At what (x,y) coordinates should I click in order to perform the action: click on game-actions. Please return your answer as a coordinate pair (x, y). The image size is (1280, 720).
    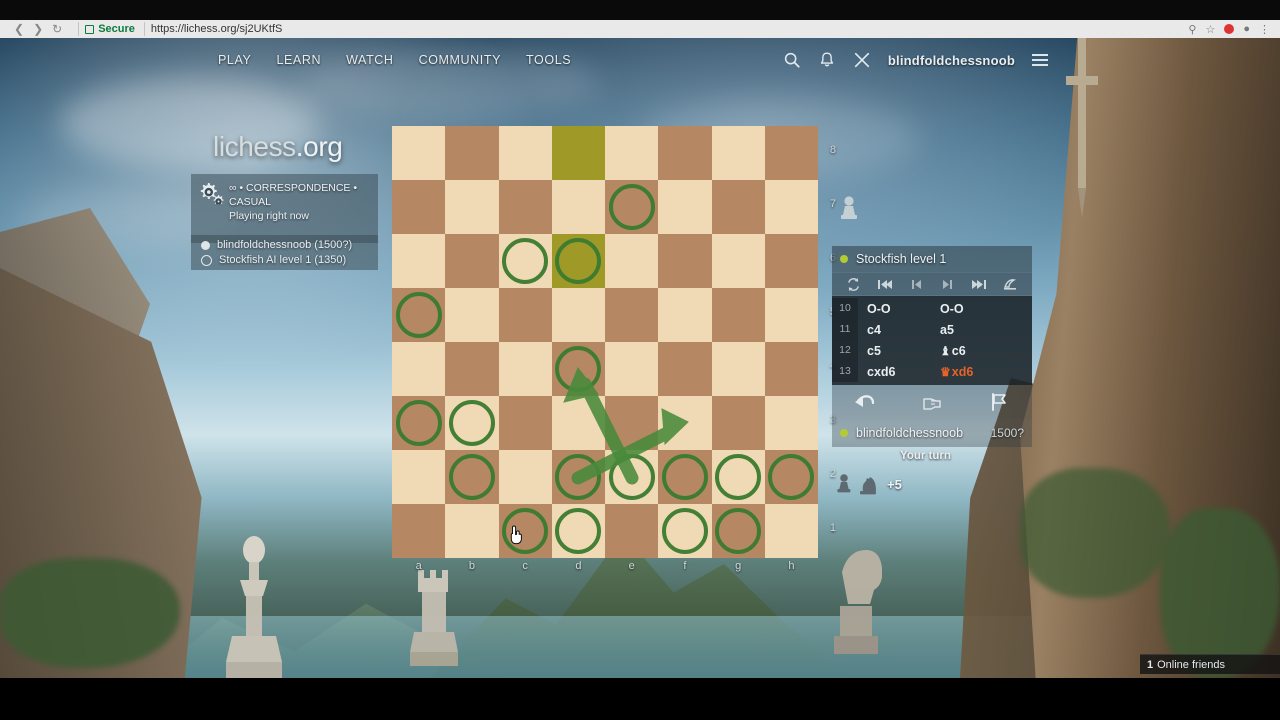
    Looking at the image, I should click on (932, 402).